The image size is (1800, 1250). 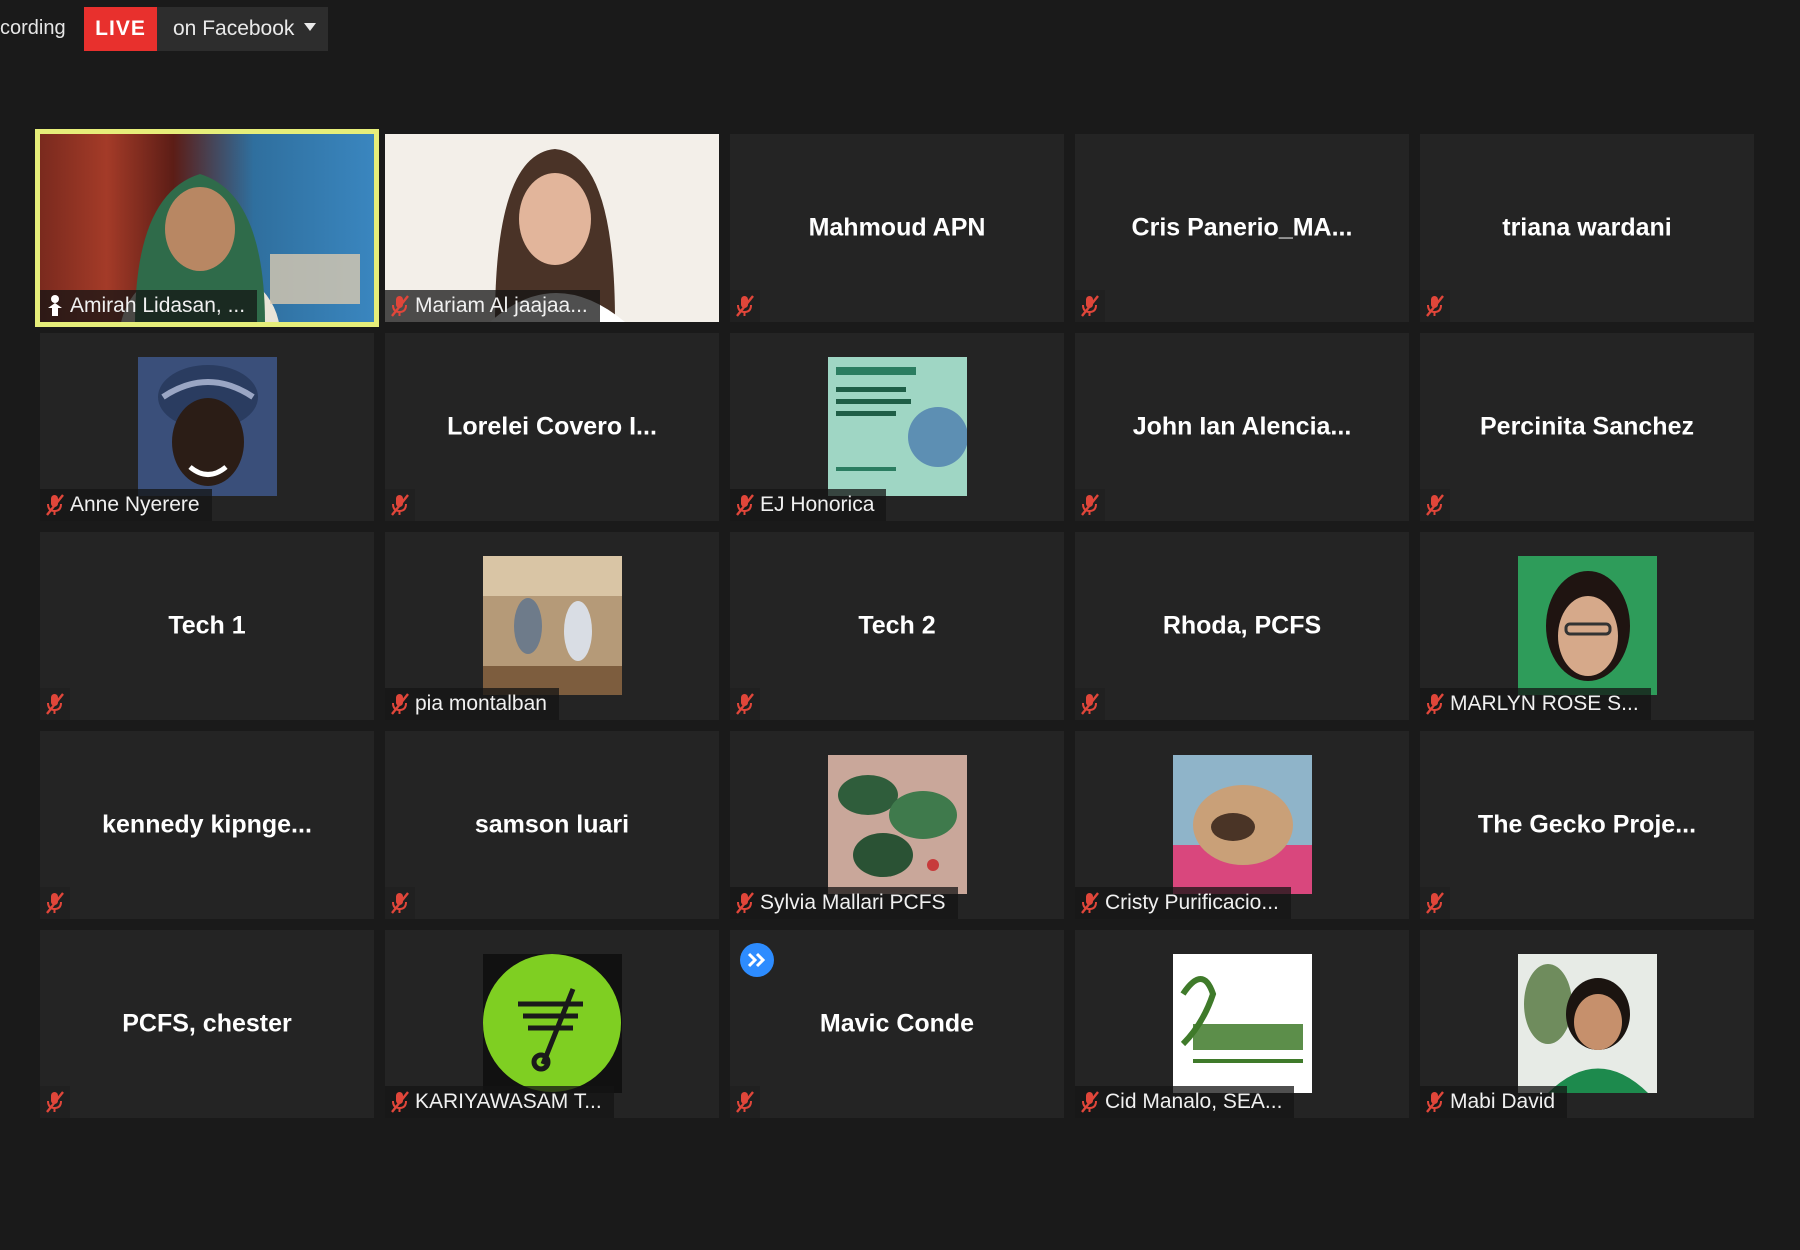 I want to click on participant-tile: Sylvia Mallari PCFS, so click(x=897, y=825).